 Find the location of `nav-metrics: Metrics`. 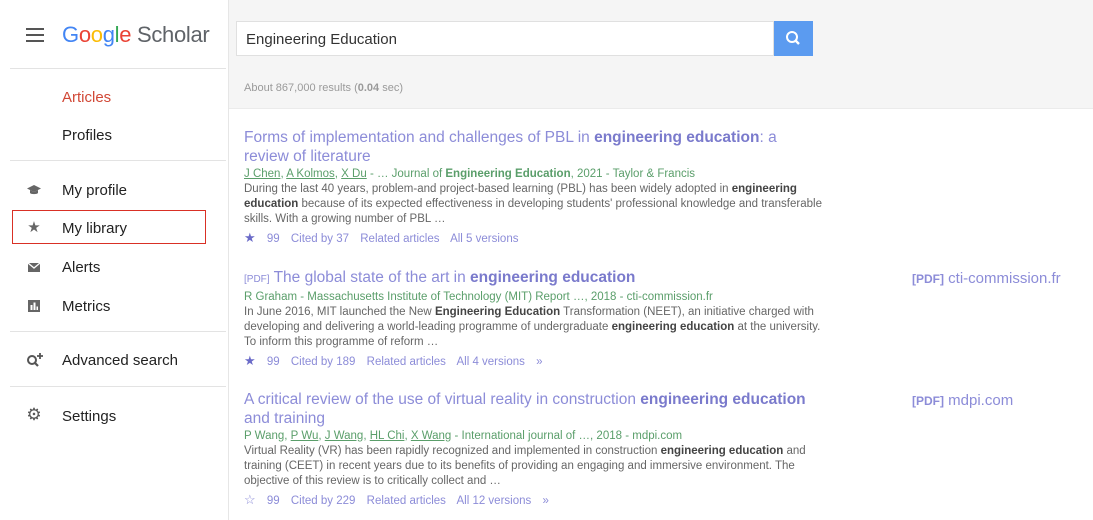

nav-metrics: Metrics is located at coordinates (86, 306).